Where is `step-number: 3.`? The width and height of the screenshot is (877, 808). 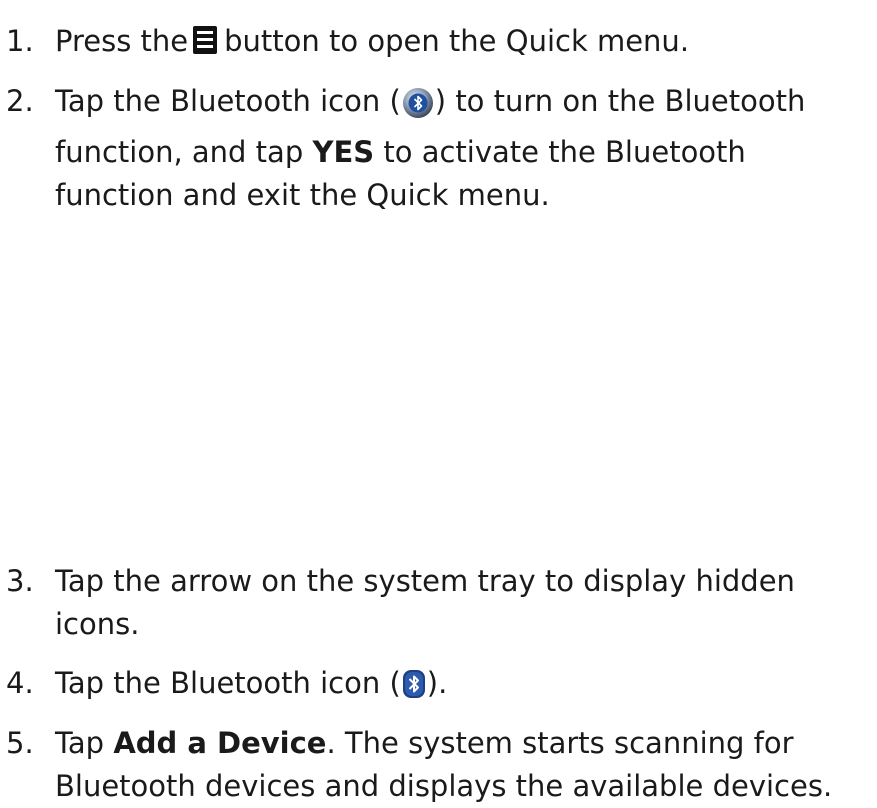 step-number: 3. is located at coordinates (20, 581).